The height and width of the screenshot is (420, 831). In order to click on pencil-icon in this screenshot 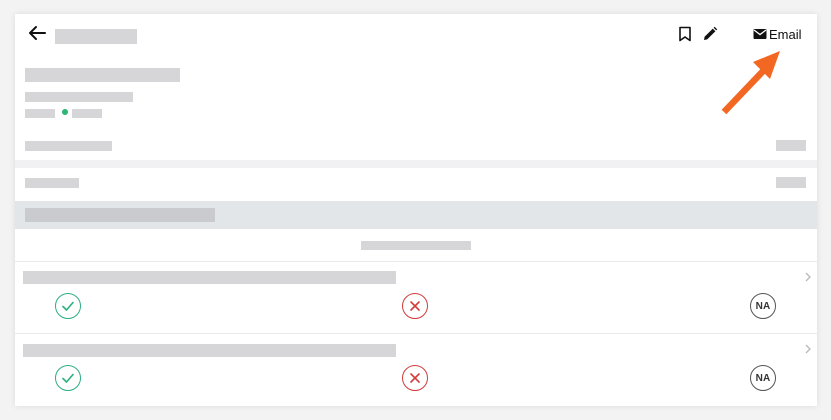, I will do `click(710, 34)`.